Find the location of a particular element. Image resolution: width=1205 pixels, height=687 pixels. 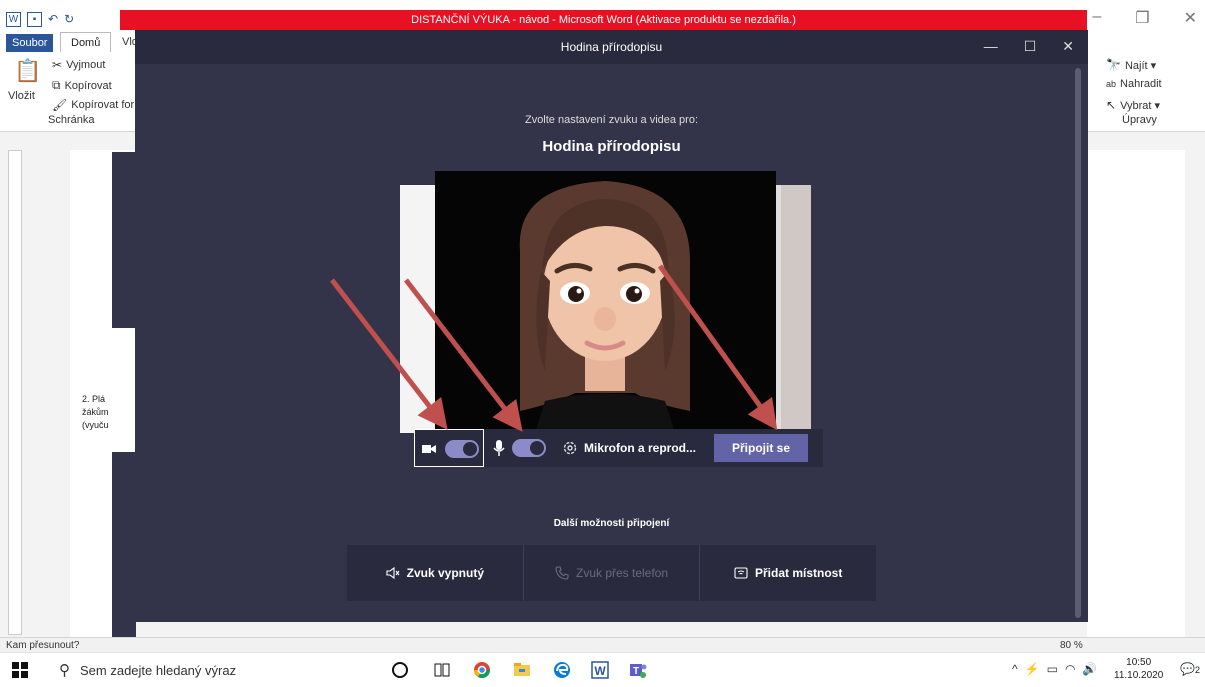

word-window-controls: – ❐ ✕ is located at coordinates (1144, 18).